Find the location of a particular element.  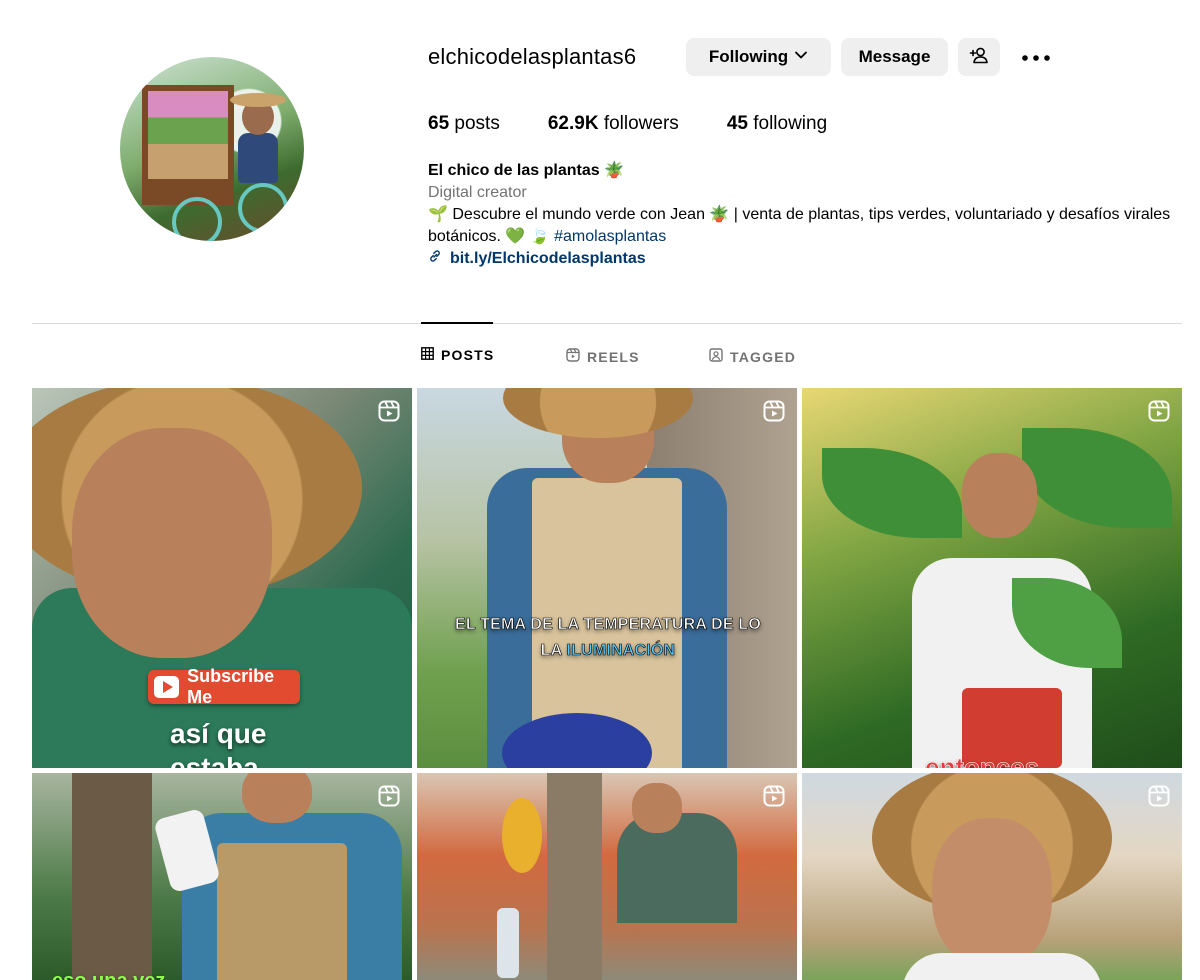

link-icon is located at coordinates (435, 259).